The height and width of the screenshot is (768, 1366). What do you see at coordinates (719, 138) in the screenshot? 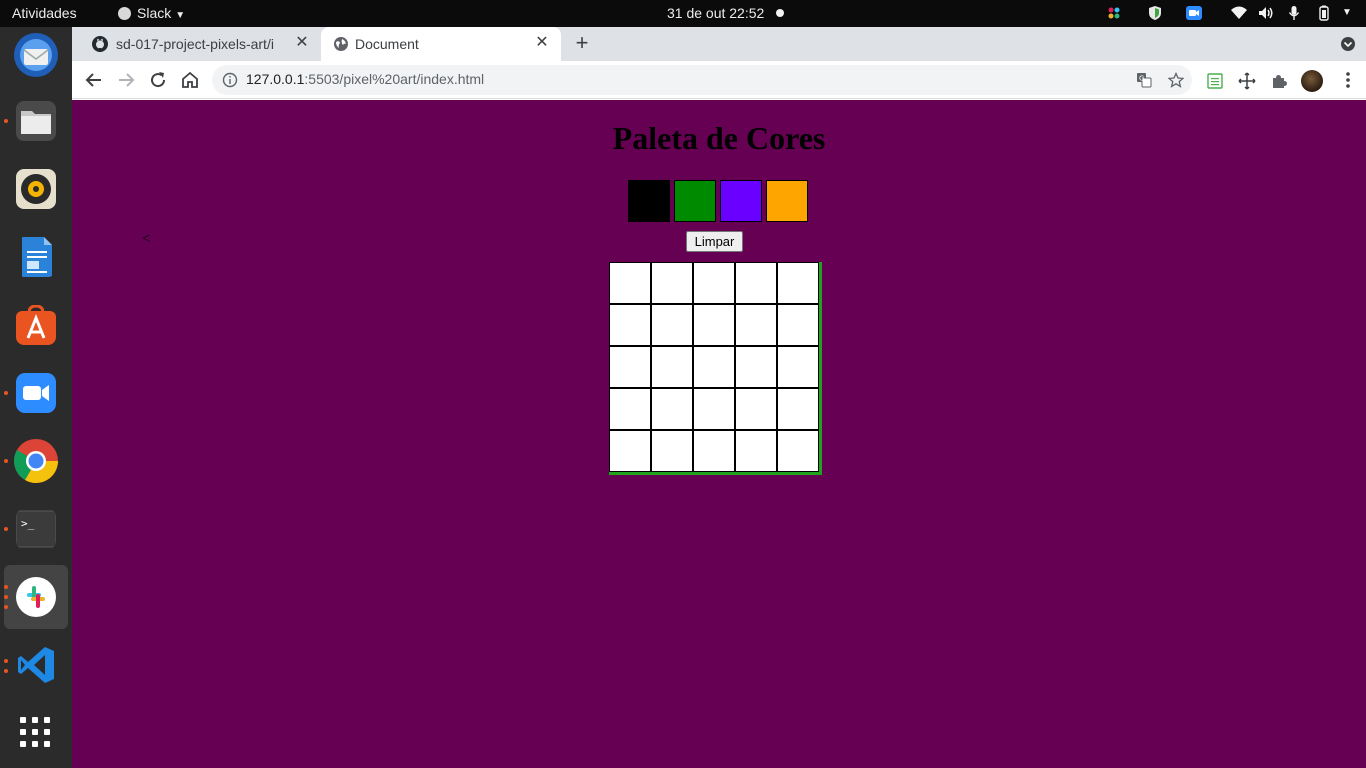
I see `page-title: Paleta de Cores` at bounding box center [719, 138].